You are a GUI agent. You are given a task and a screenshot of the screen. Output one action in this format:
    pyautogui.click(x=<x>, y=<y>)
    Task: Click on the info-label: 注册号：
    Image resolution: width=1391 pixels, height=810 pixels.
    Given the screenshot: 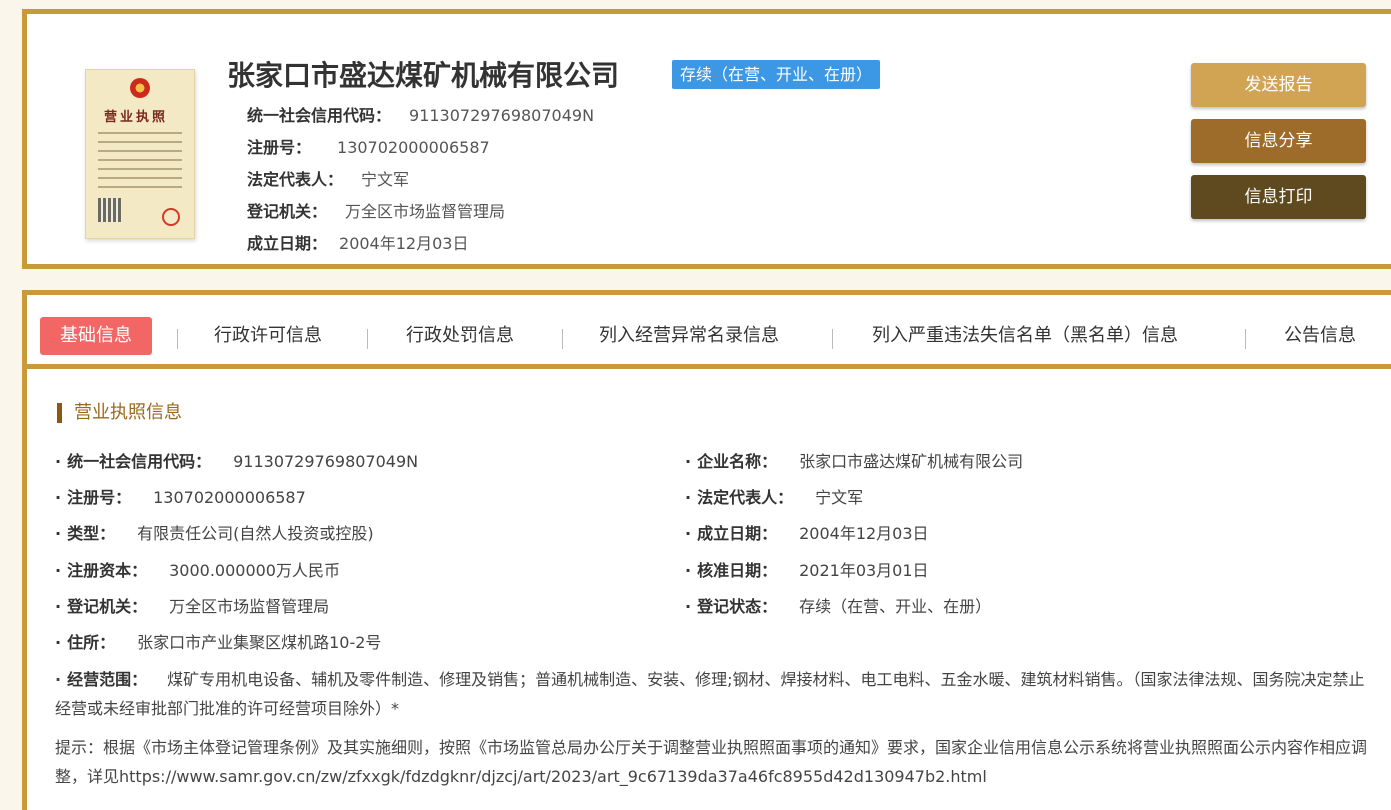 What is the action you would take?
    pyautogui.click(x=99, y=497)
    